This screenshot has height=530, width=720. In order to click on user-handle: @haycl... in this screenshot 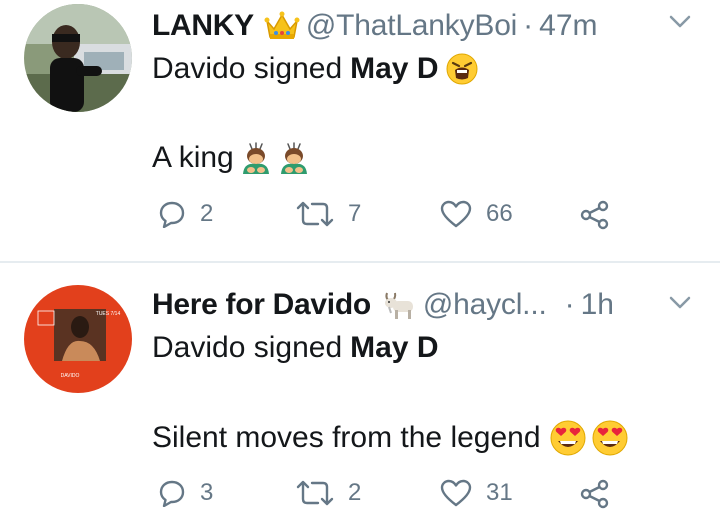, I will do `click(485, 305)`.